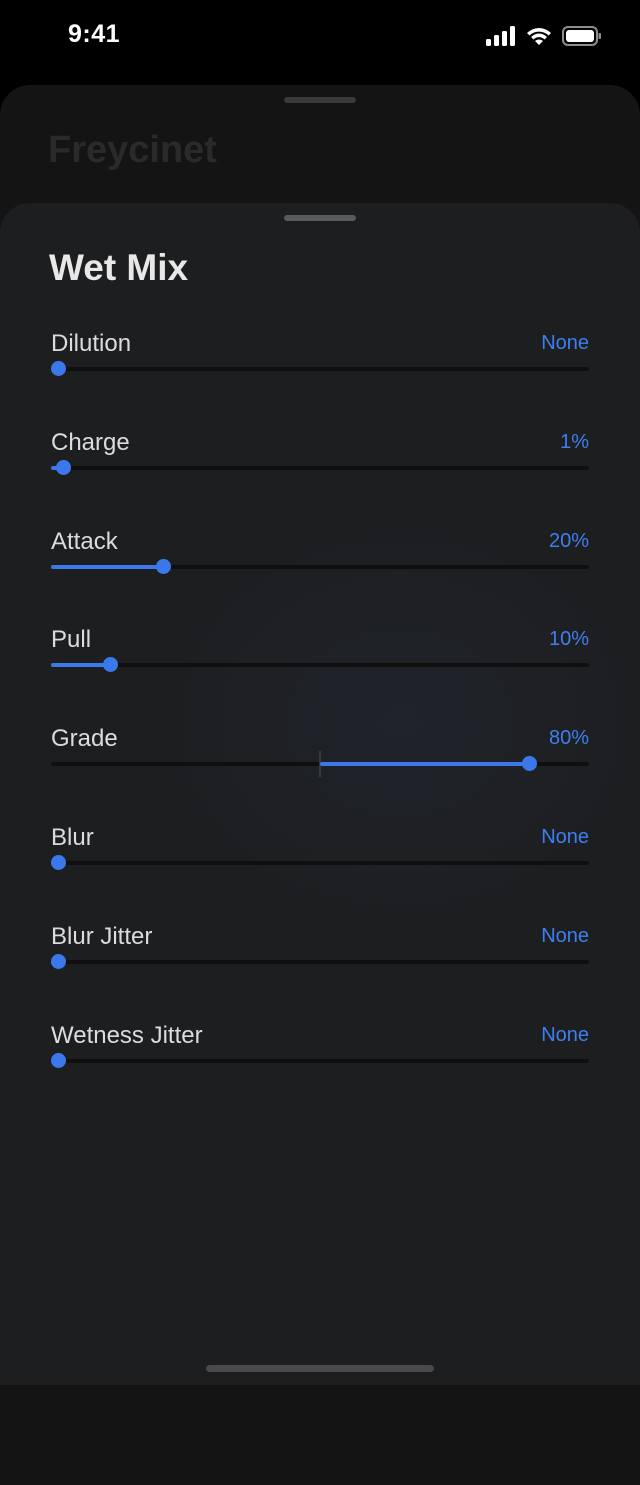 This screenshot has height=1485, width=640. Describe the element at coordinates (320, 218) in the screenshot. I see `sheet-grabber` at that location.